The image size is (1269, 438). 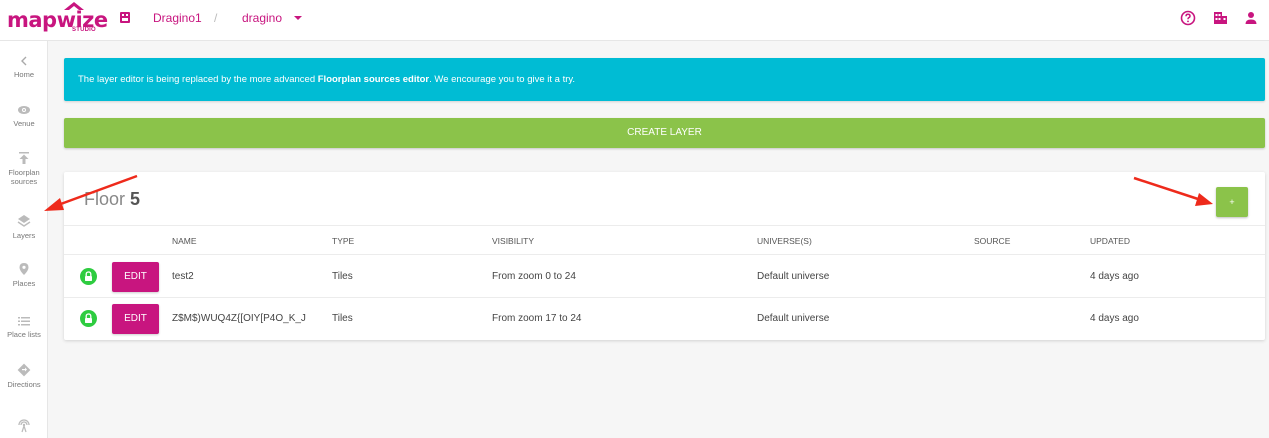 What do you see at coordinates (24, 158) in the screenshot?
I see `upload-icon` at bounding box center [24, 158].